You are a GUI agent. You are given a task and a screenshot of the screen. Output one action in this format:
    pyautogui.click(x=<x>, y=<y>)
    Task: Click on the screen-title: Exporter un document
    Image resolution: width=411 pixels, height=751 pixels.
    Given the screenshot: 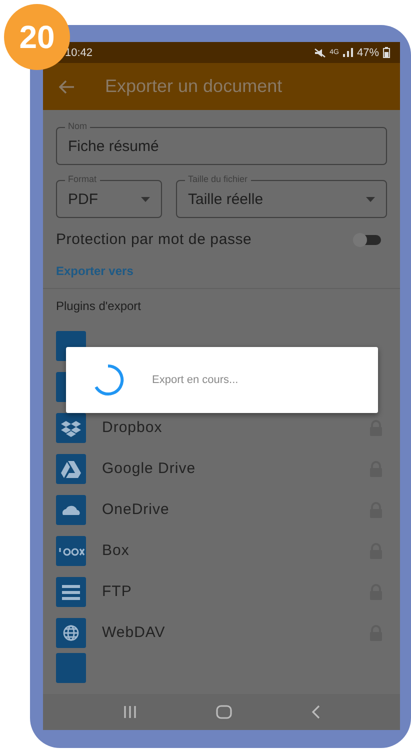 What is the action you would take?
    pyautogui.click(x=193, y=86)
    